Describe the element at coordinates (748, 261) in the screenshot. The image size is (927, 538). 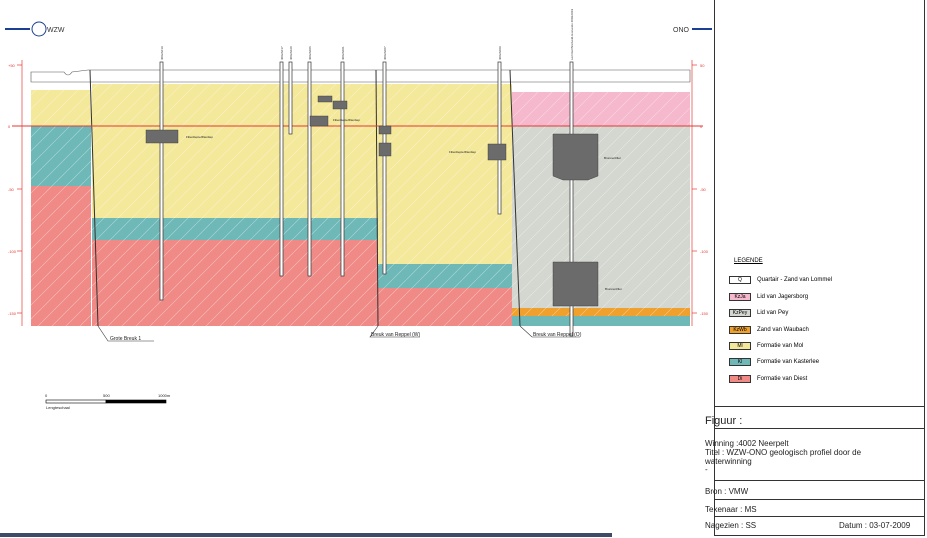
I see `legend-title: LEGENDE` at that location.